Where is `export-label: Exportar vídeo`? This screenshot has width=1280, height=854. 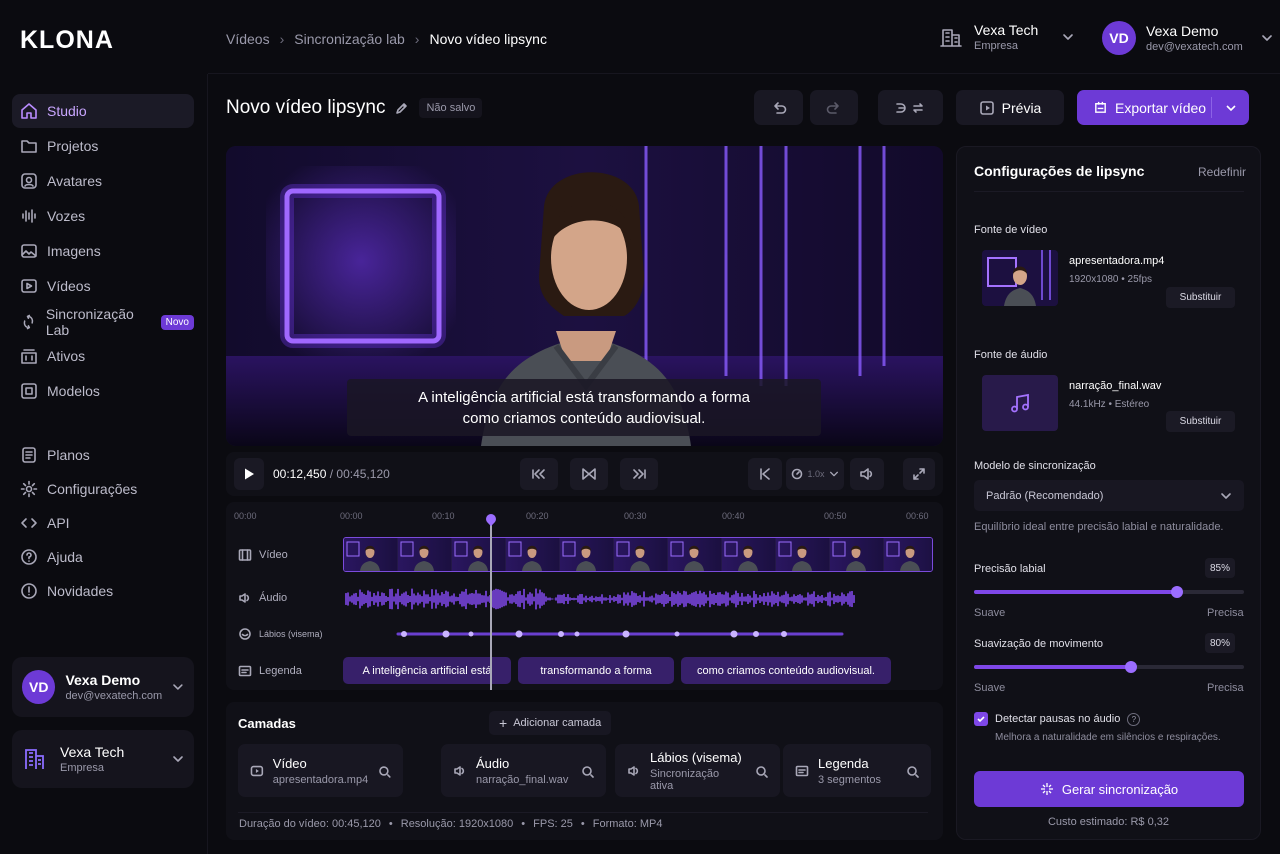
export-label: Exportar vídeo is located at coordinates (1161, 107).